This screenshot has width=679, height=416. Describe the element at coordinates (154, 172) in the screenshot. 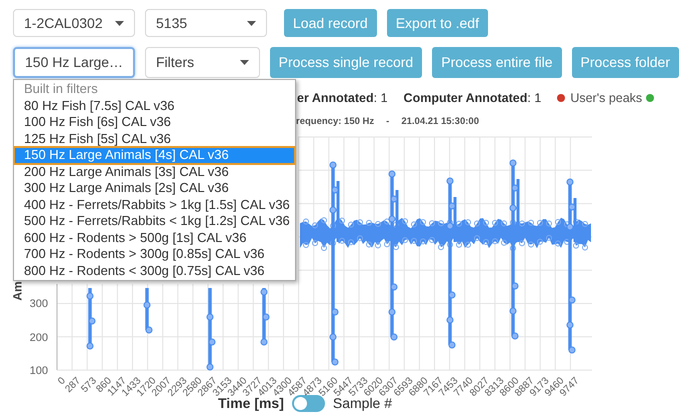

I see `dropdown-option: 200 Hz Large Animals [3s] CAL v36` at that location.